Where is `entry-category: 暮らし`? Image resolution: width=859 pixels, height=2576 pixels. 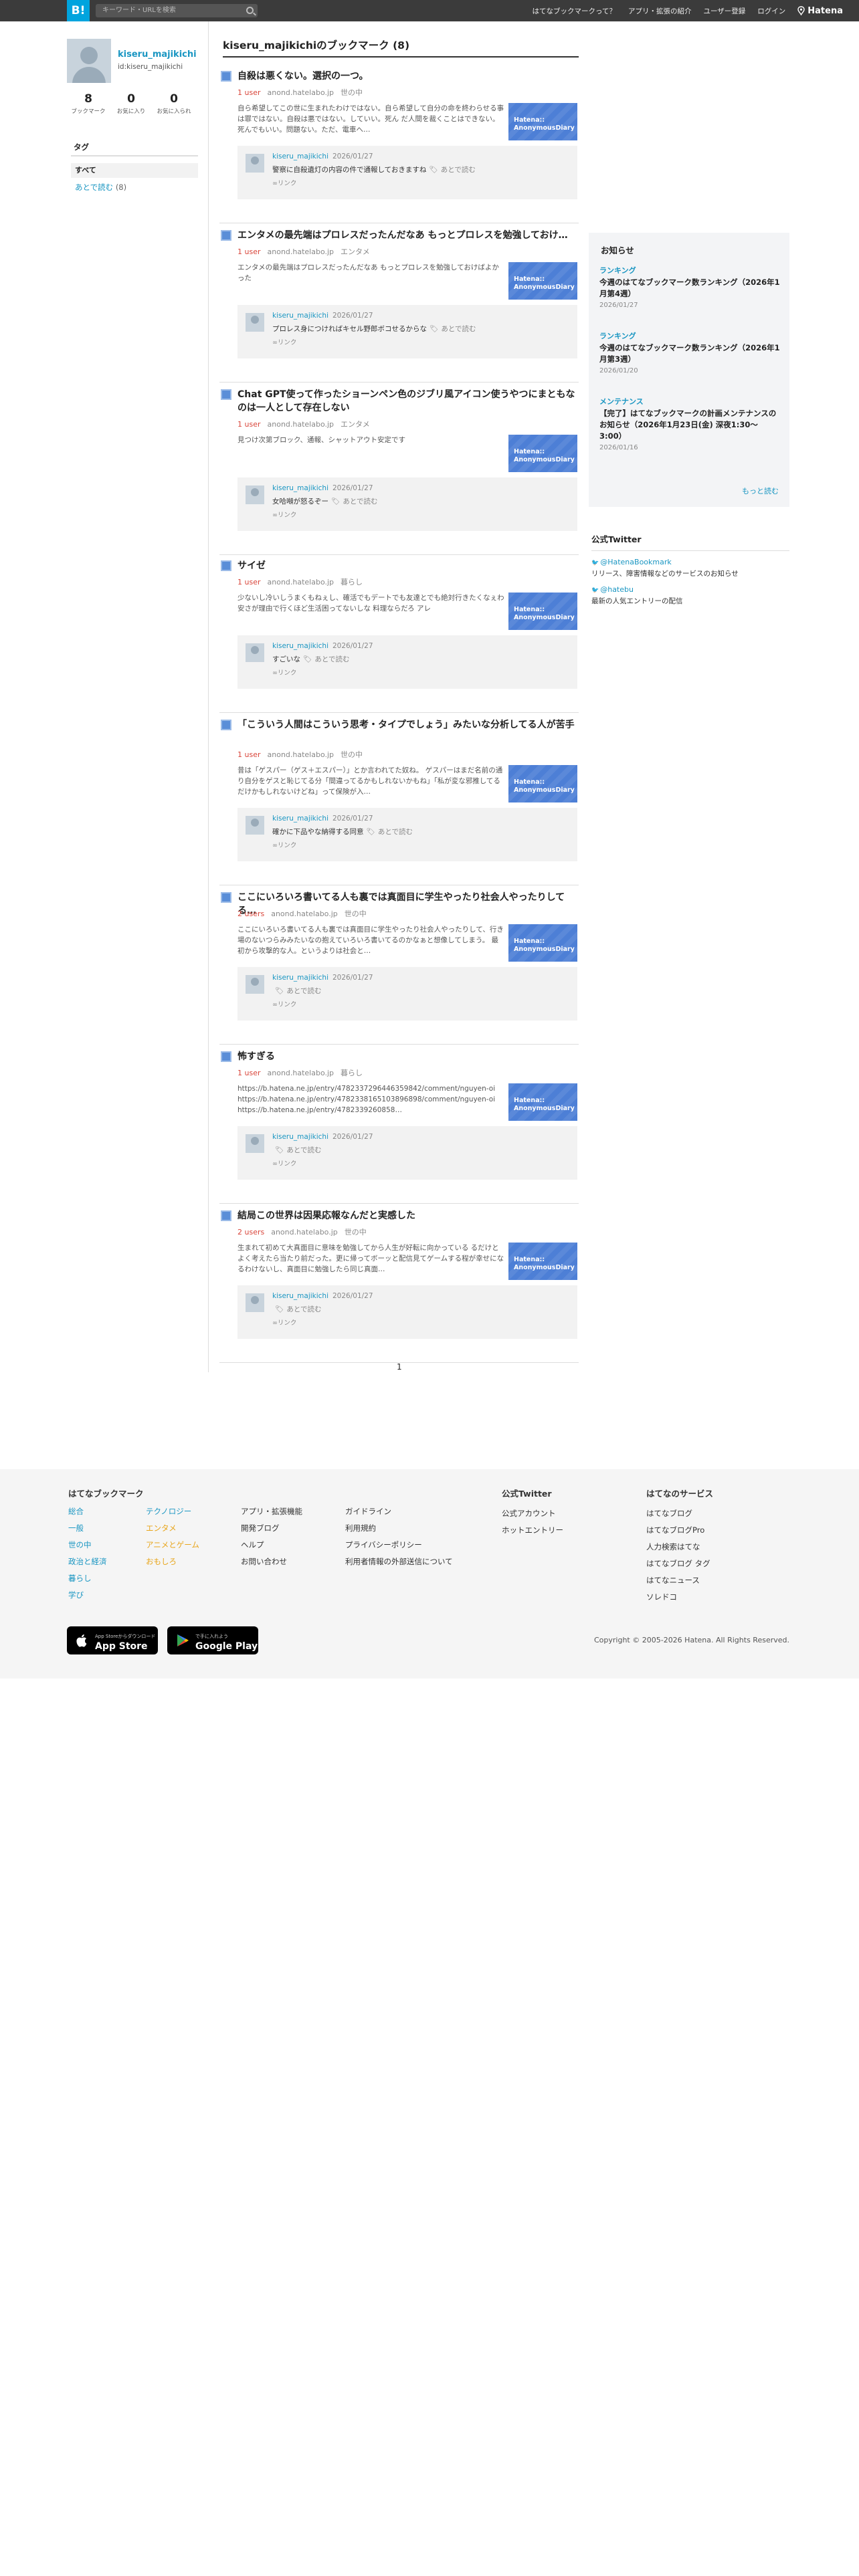
entry-category: 暮らし is located at coordinates (352, 582).